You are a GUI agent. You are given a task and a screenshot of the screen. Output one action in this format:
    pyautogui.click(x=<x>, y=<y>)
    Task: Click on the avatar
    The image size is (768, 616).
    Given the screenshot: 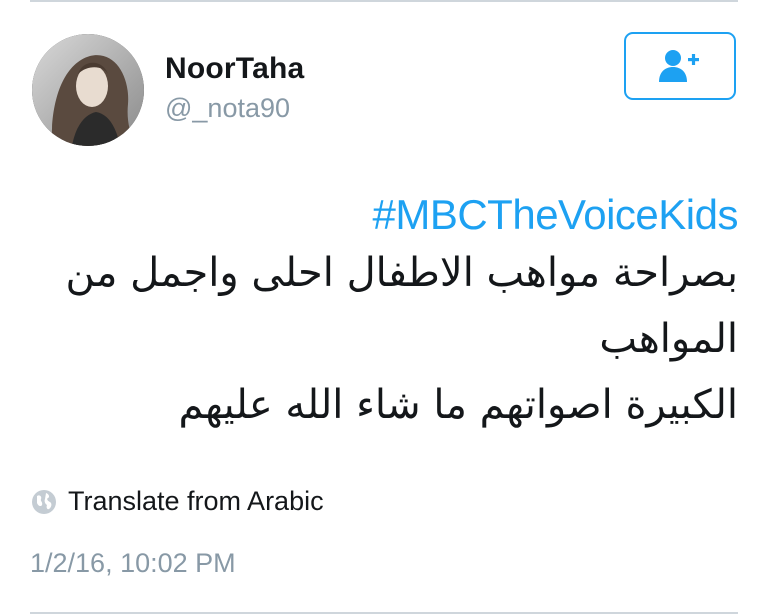 What is the action you would take?
    pyautogui.click(x=88, y=90)
    